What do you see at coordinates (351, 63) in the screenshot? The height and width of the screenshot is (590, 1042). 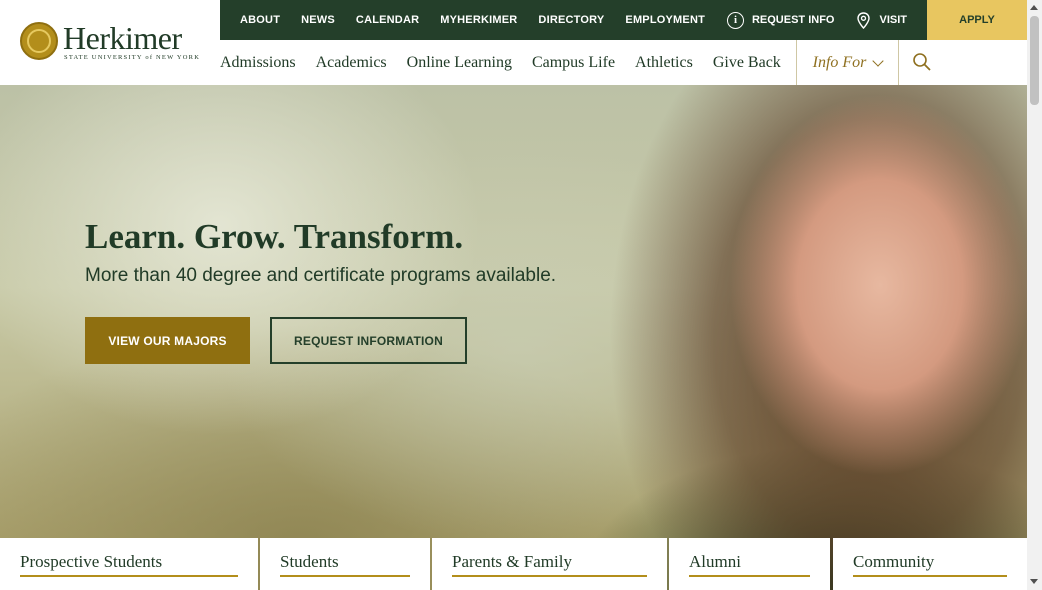 I see `nav-item-academics: Academics` at bounding box center [351, 63].